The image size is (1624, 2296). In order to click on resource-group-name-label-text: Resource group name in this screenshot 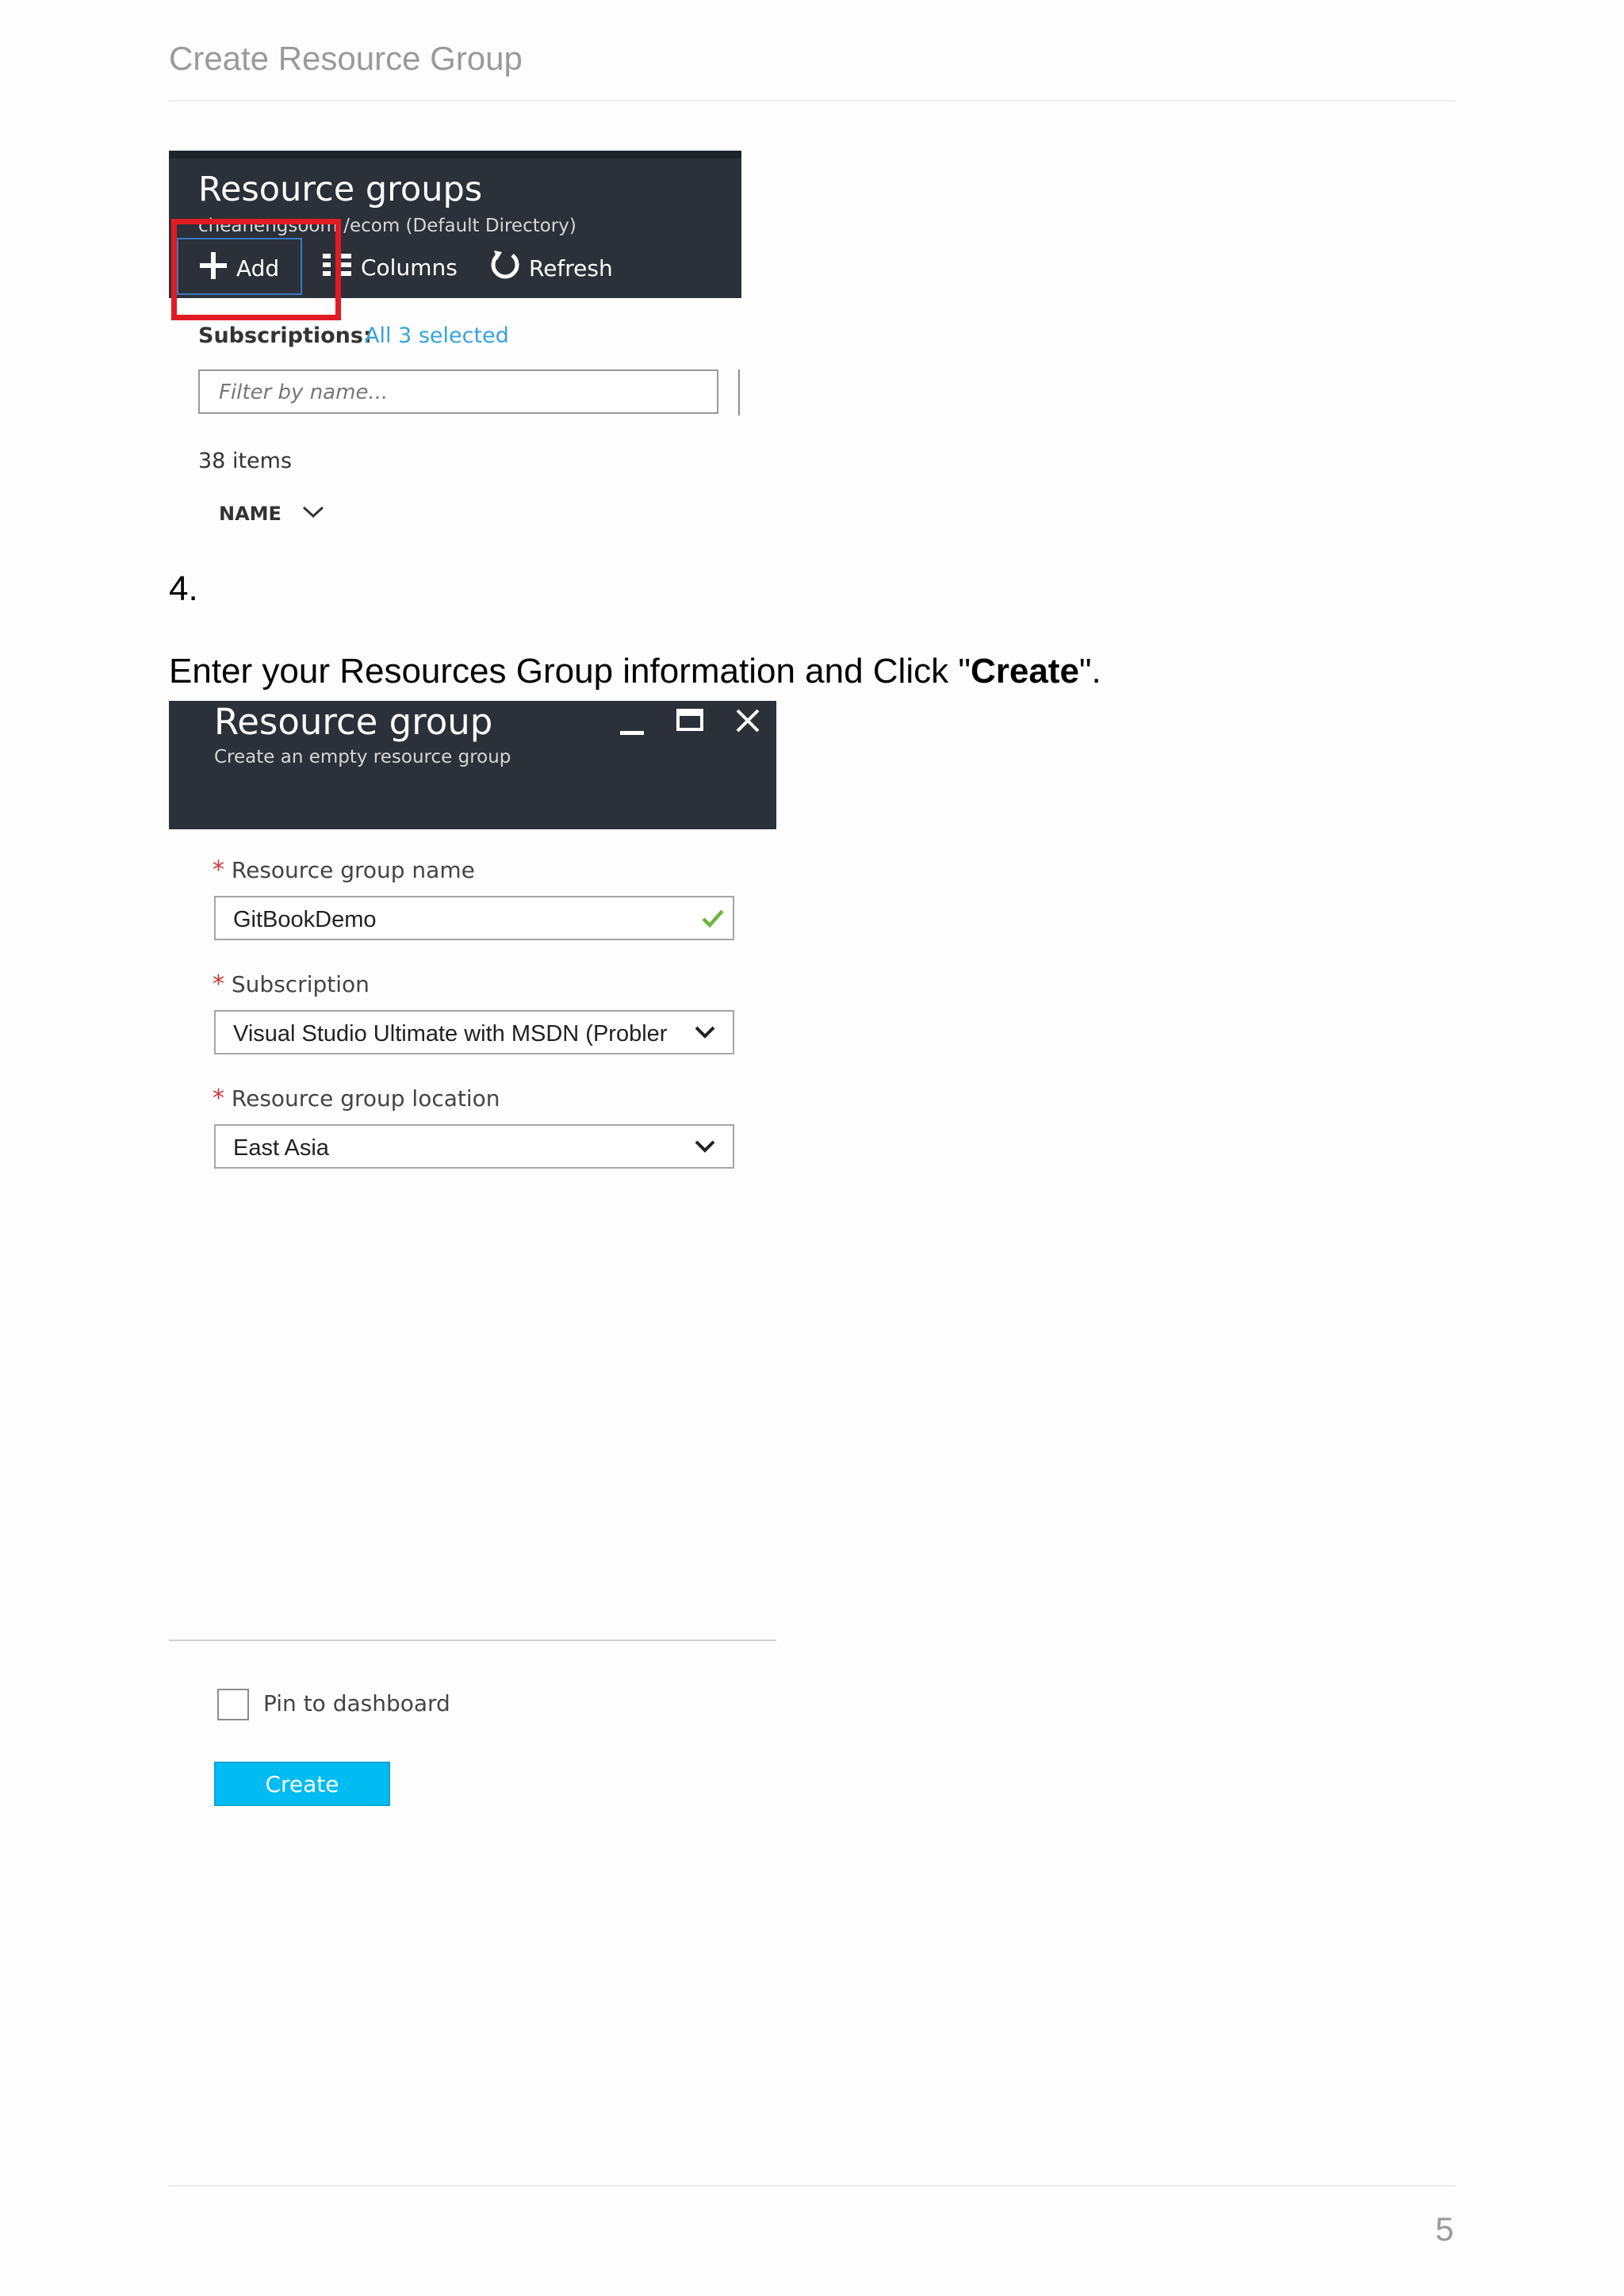, I will do `click(353, 870)`.